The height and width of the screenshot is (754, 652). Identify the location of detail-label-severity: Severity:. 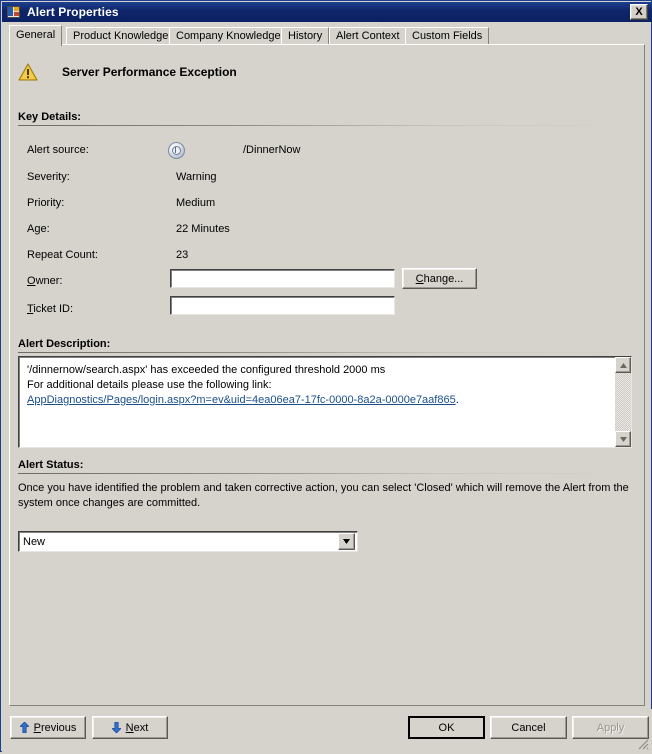
(48, 177).